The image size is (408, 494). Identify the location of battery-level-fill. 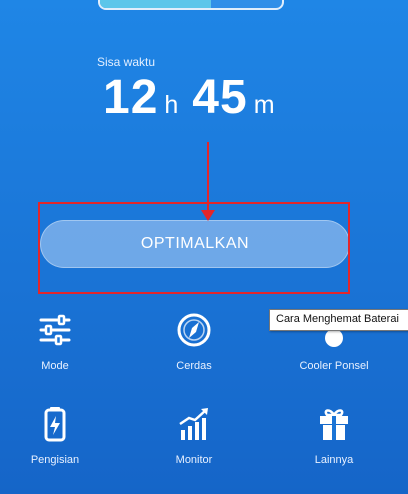
(156, 4).